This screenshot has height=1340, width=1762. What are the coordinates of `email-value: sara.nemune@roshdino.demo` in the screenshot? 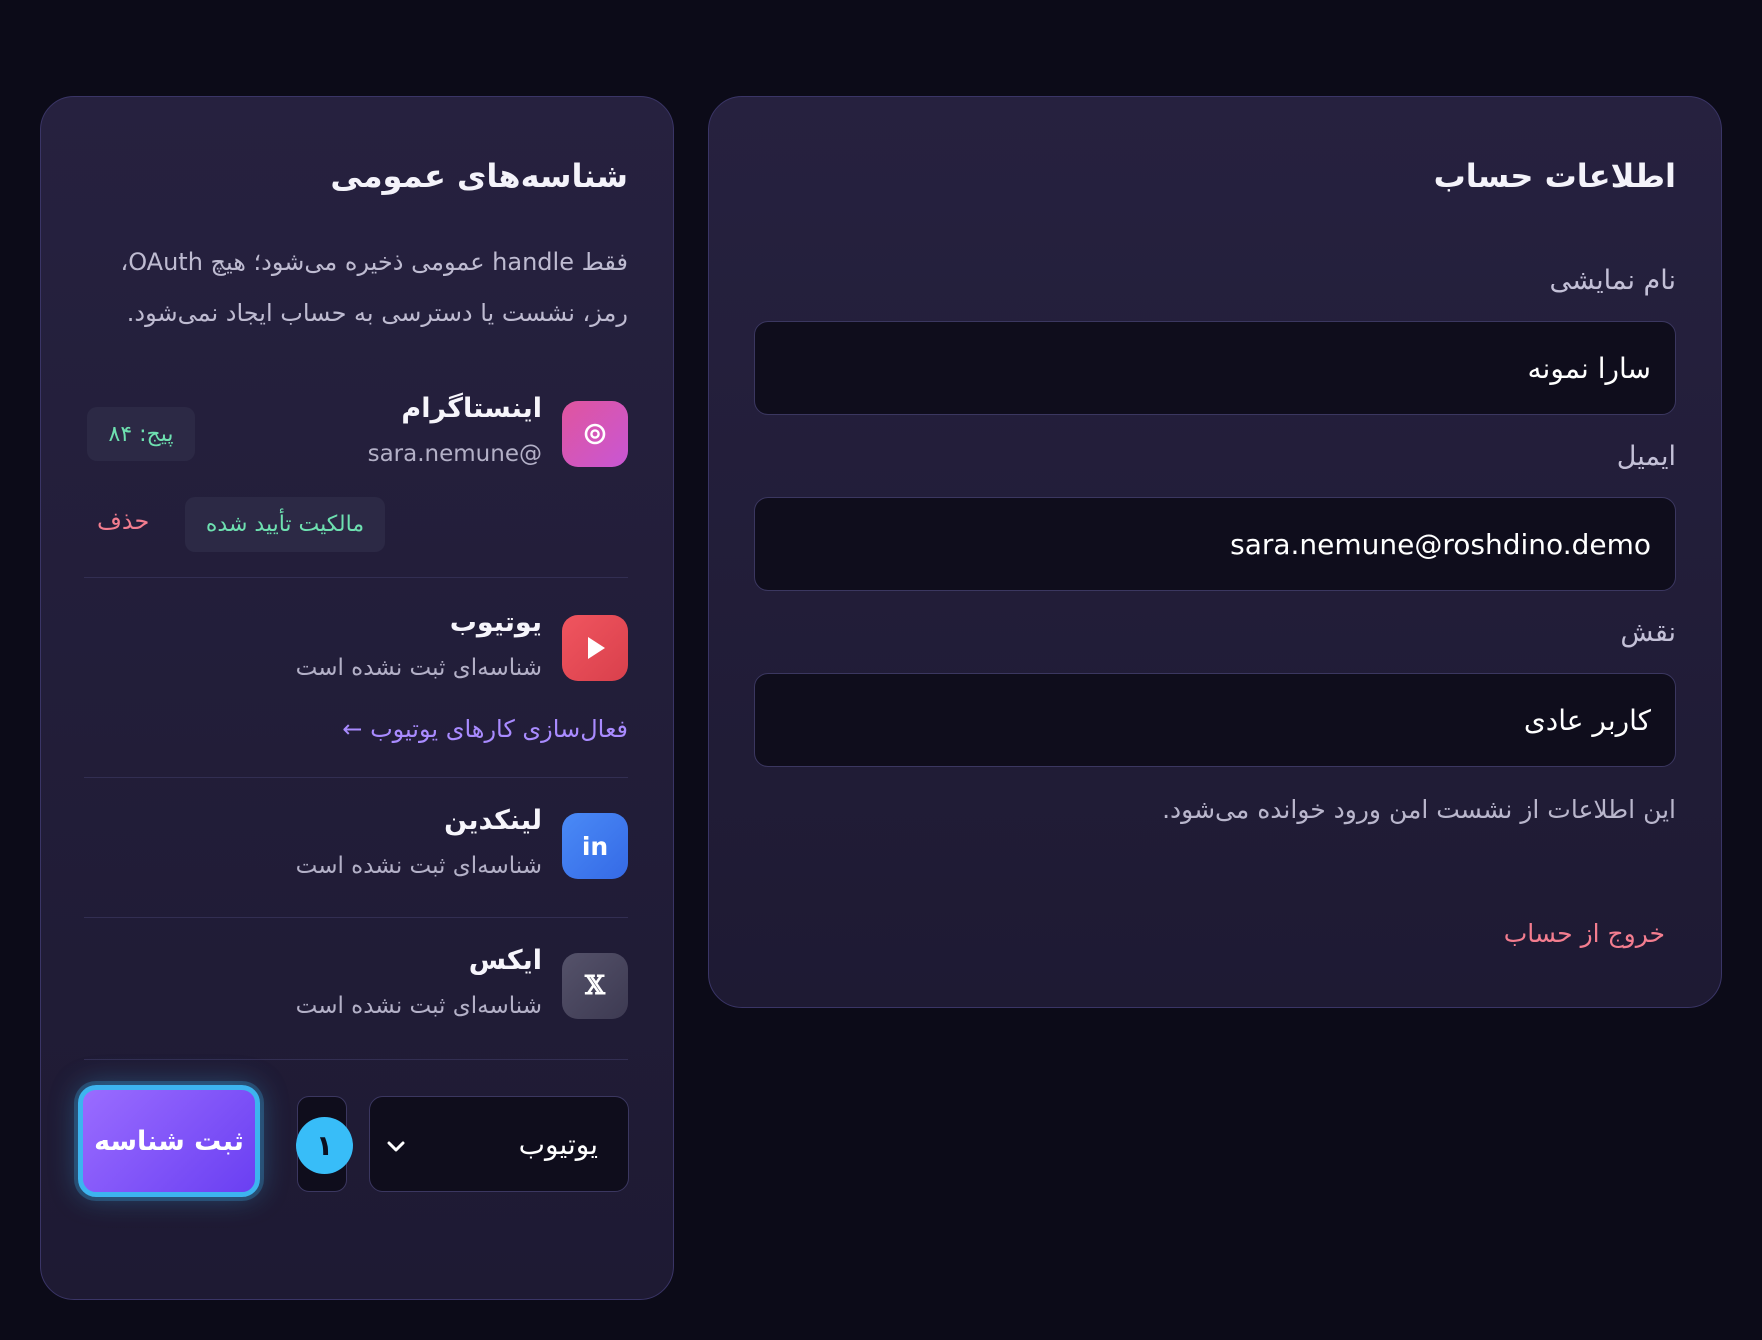 It's located at (1440, 544).